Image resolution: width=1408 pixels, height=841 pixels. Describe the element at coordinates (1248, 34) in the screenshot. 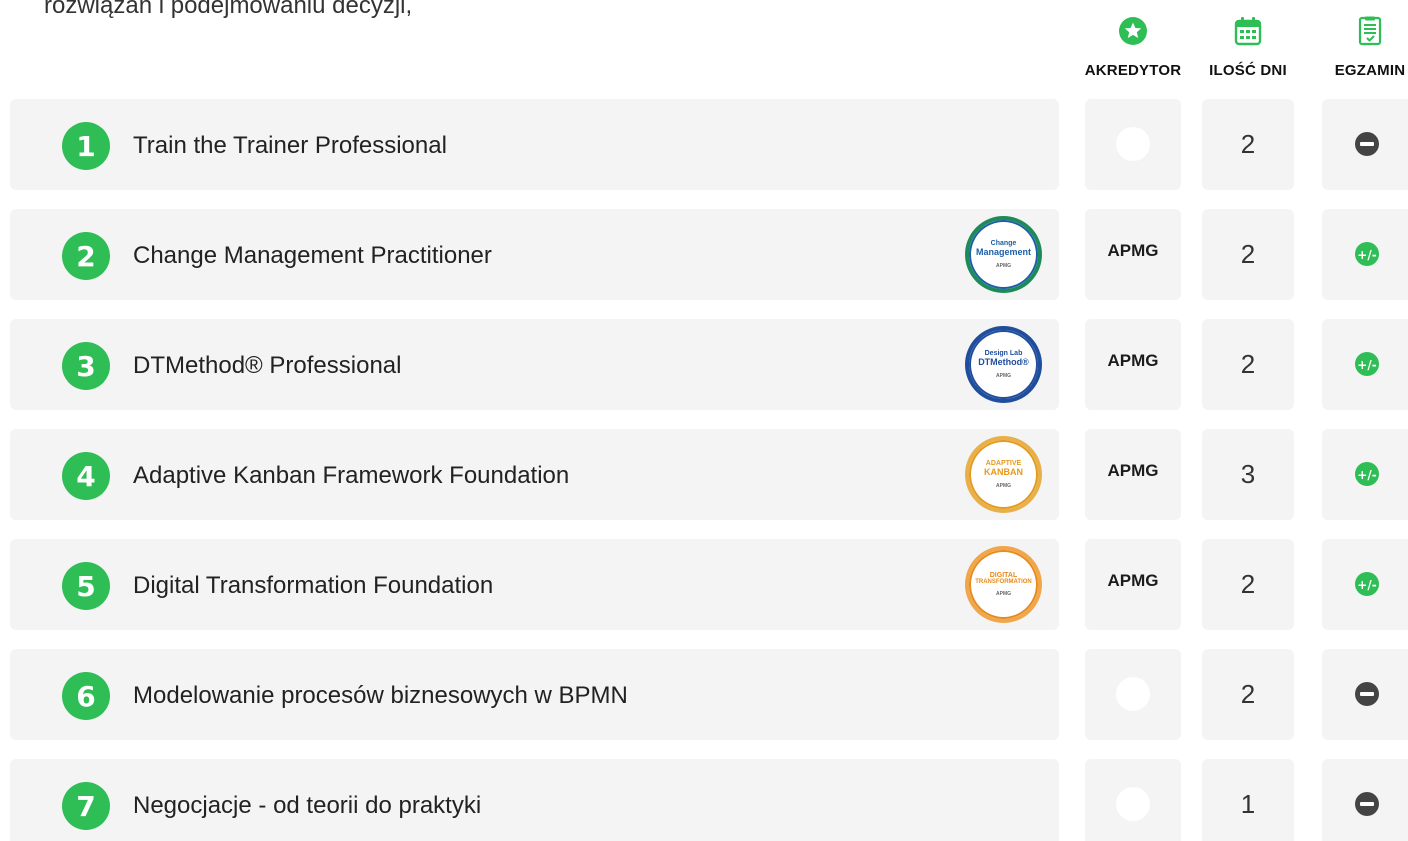

I see `calendar-icon` at that location.